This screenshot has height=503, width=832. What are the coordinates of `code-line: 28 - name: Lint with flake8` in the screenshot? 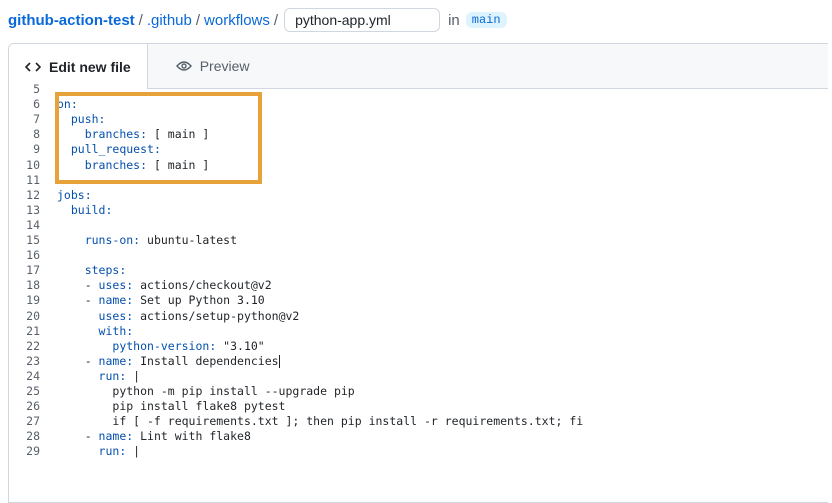 It's located at (130, 436).